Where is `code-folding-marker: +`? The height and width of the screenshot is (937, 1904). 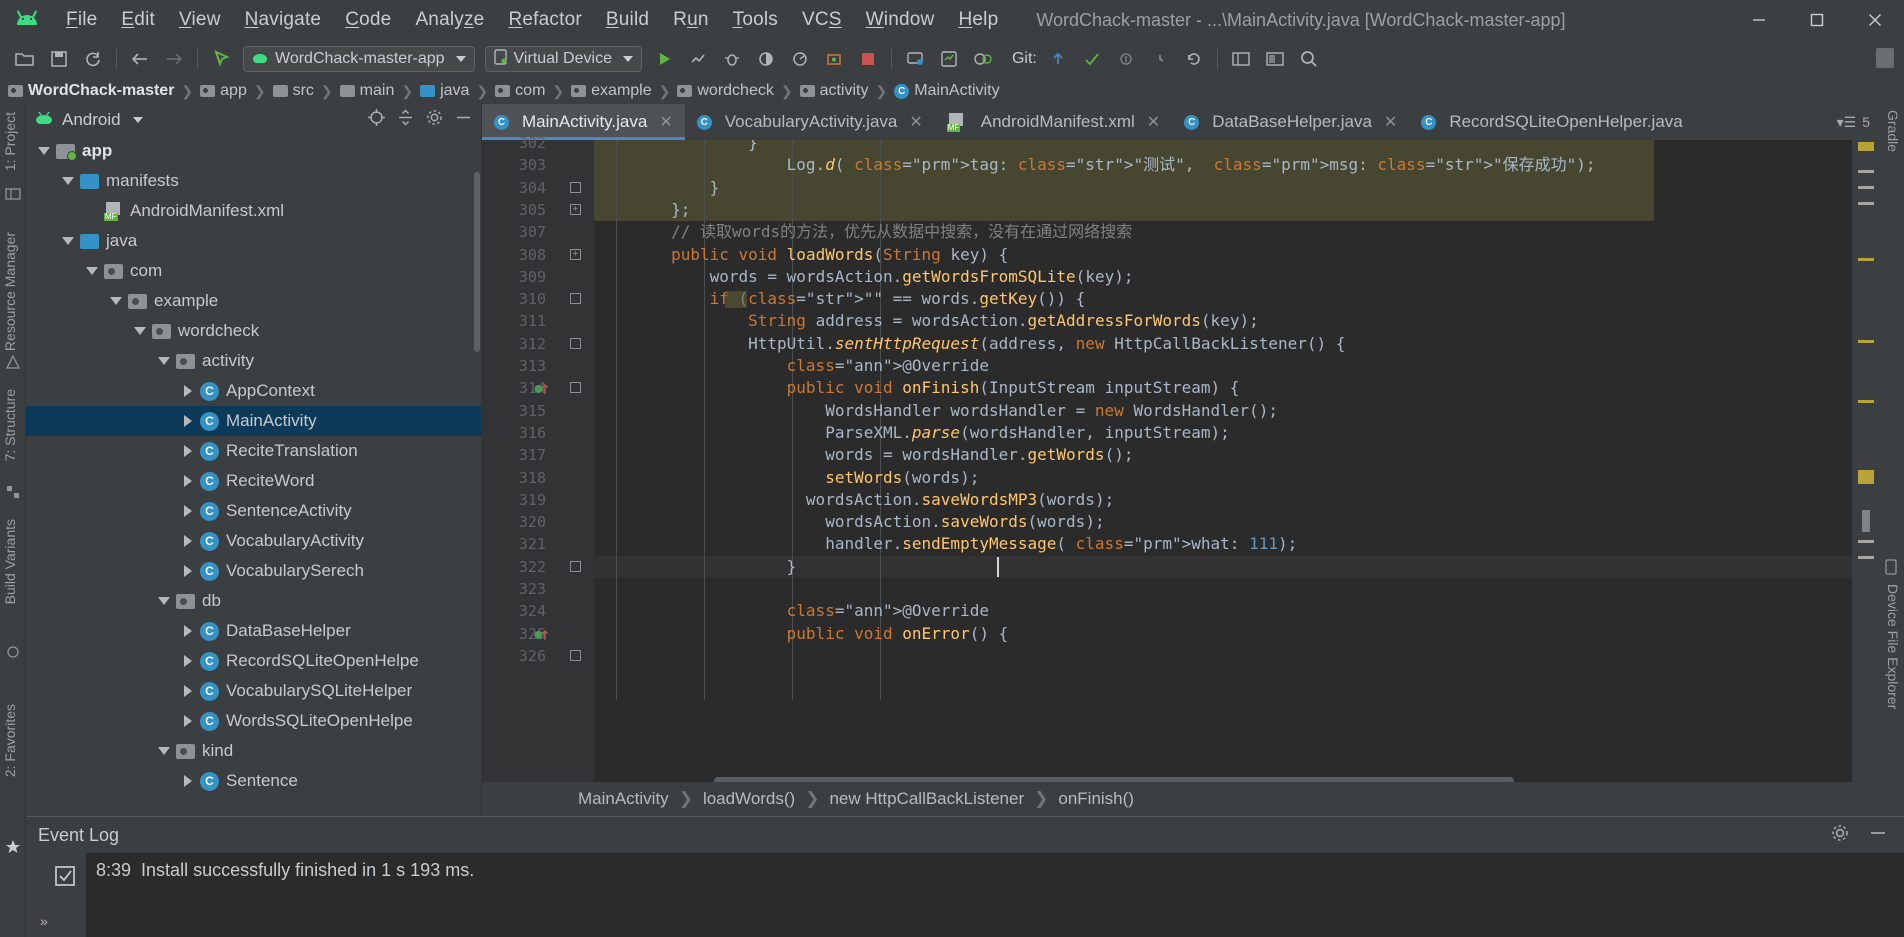
code-folding-marker: + is located at coordinates (575, 209).